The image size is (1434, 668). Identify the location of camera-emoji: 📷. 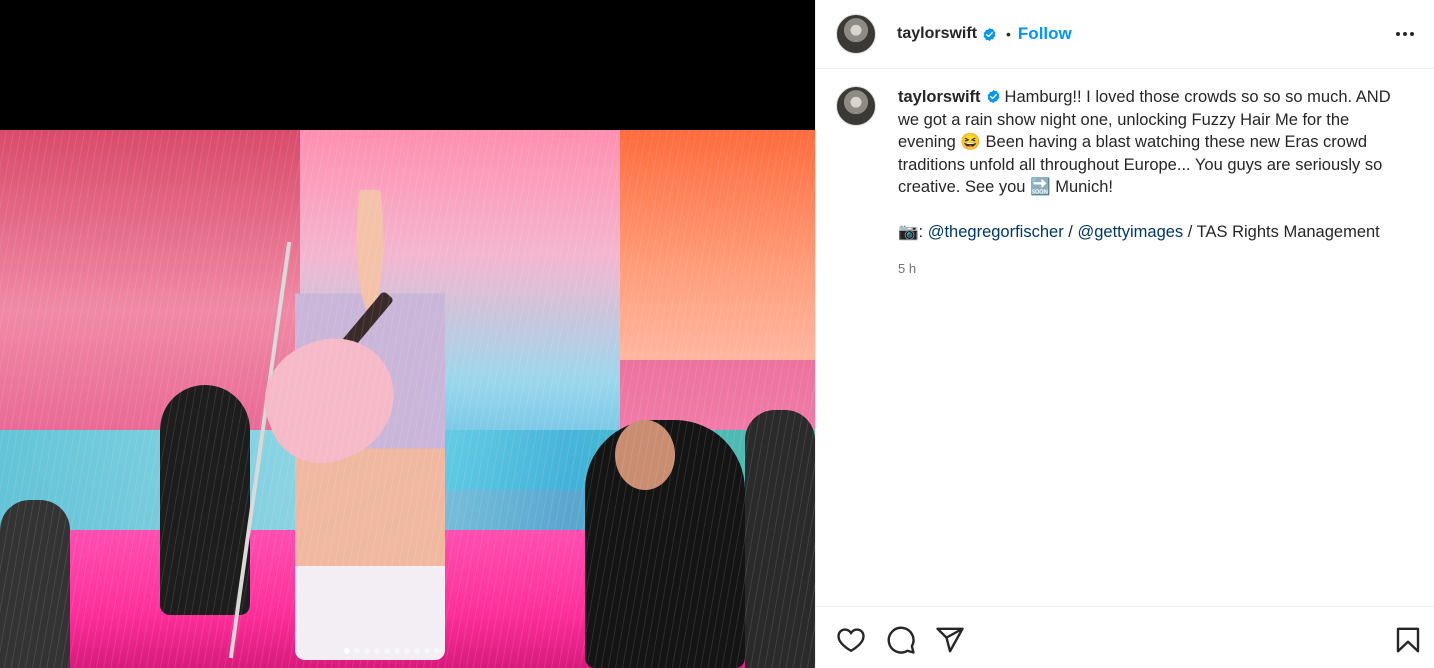
(908, 231).